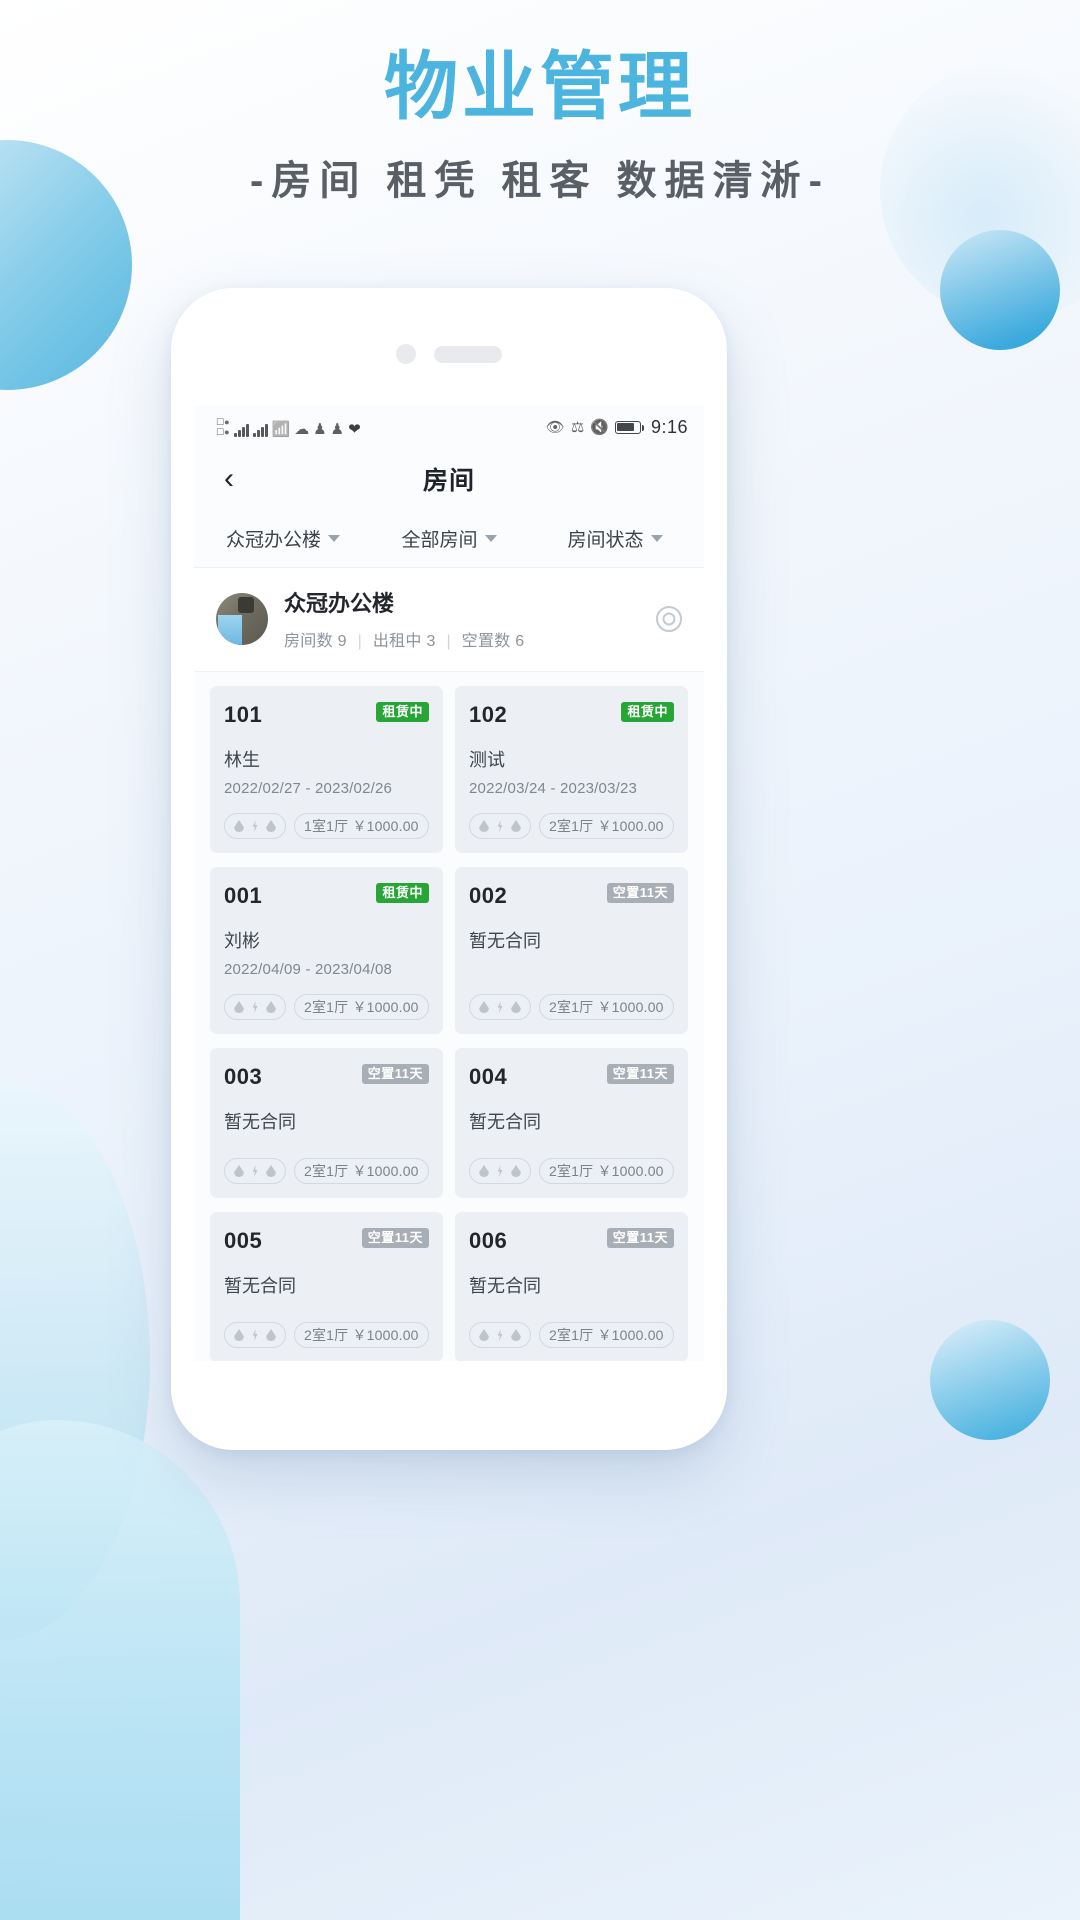 This screenshot has width=1080, height=1920. What do you see at coordinates (571, 950) in the screenshot?
I see `room-card: 002 空置11天 暂无合同 2室1厅 ￥1000.00` at bounding box center [571, 950].